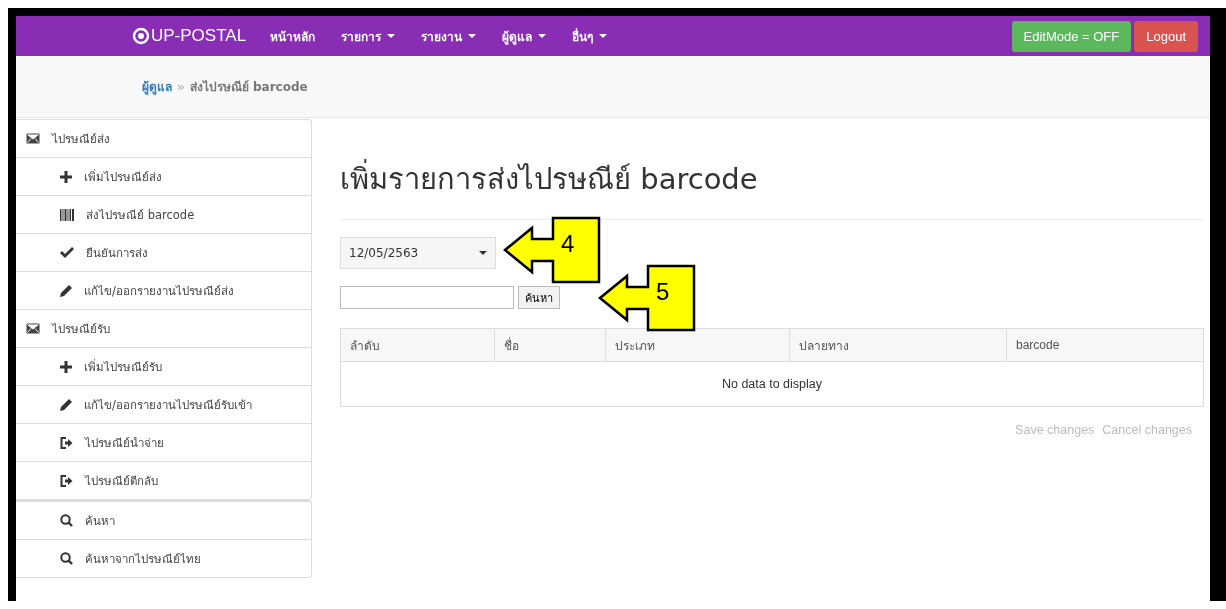 Image resolution: width=1226 pixels, height=609 pixels. What do you see at coordinates (163, 404) in the screenshot?
I see `sidebar-item: แก้ไข/ออกรายงานไปรษณีย์รับเข้า` at bounding box center [163, 404].